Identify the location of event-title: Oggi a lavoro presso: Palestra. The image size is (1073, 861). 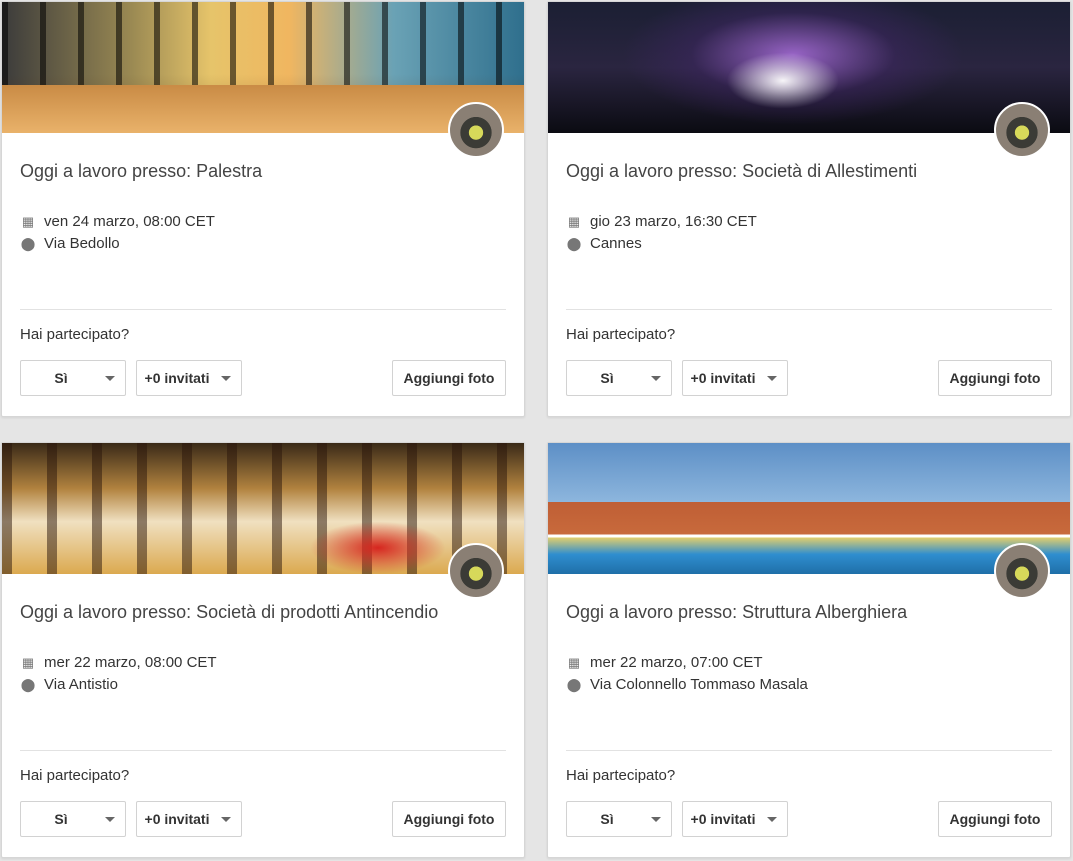
(141, 171).